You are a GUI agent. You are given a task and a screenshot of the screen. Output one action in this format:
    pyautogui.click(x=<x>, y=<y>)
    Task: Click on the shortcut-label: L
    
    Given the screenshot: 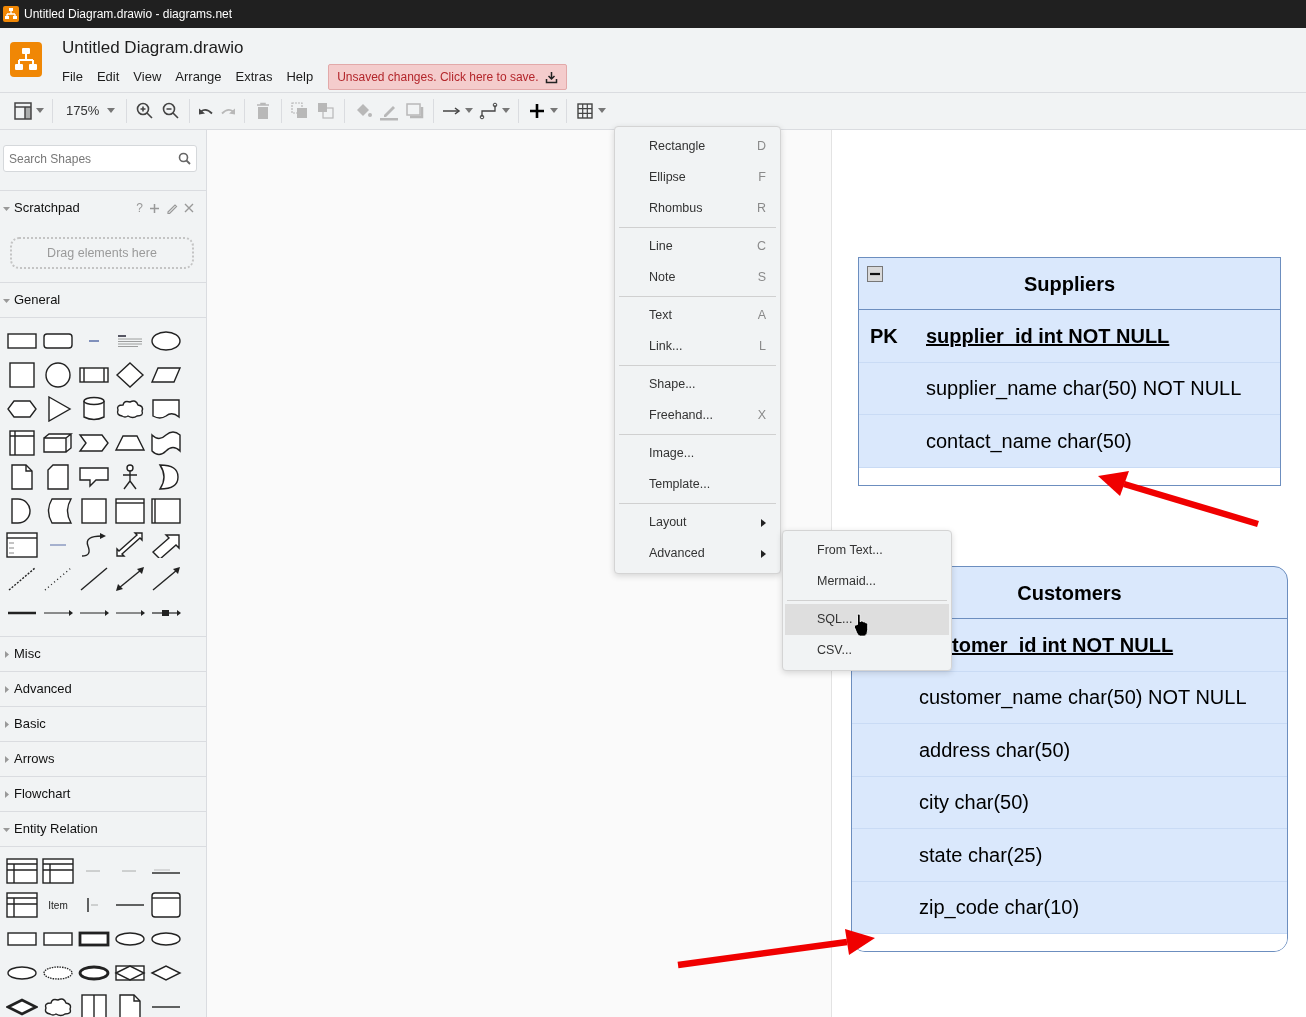 What is the action you would take?
    pyautogui.click(x=762, y=347)
    